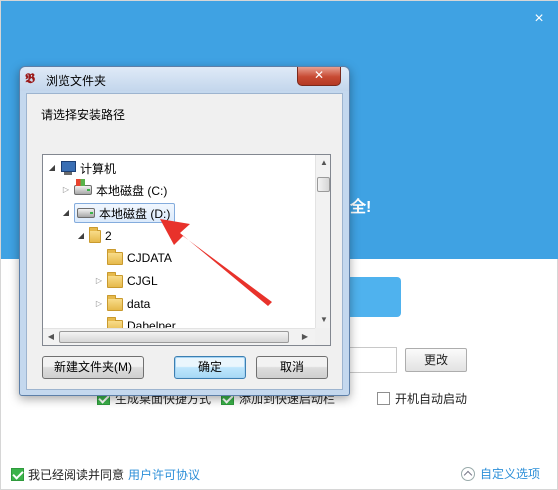 The height and width of the screenshot is (490, 558). I want to click on tree-item-cjgl: ▷ CJGL, so click(126, 281).